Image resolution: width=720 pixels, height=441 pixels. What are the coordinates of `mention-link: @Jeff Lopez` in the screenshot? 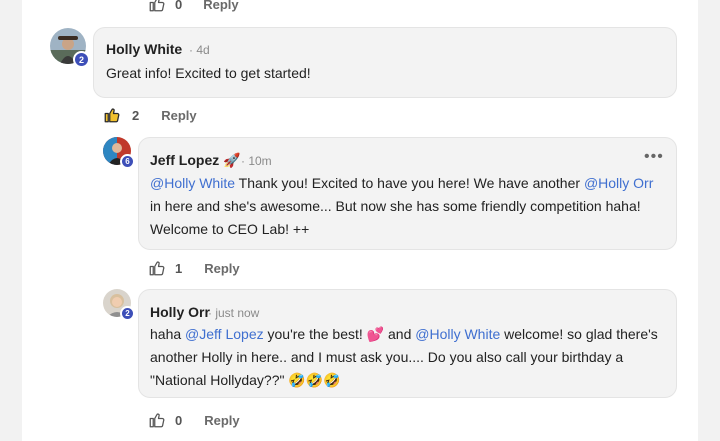 It's located at (224, 334).